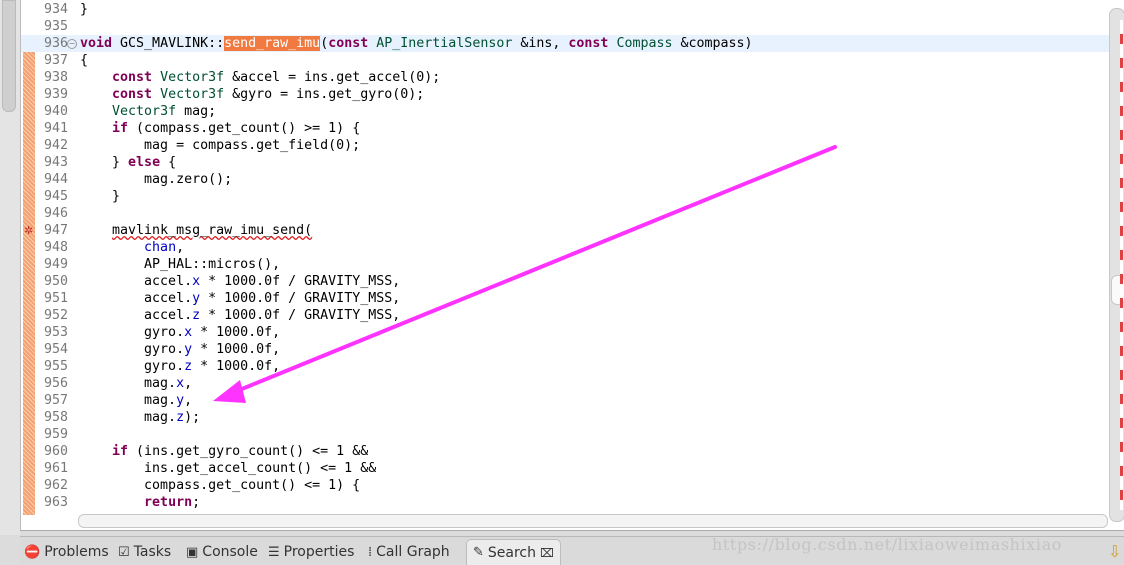 The width and height of the screenshot is (1124, 565). I want to click on code-text: if (ins.get_gyro_count() <= 1 &&, so click(224, 451).